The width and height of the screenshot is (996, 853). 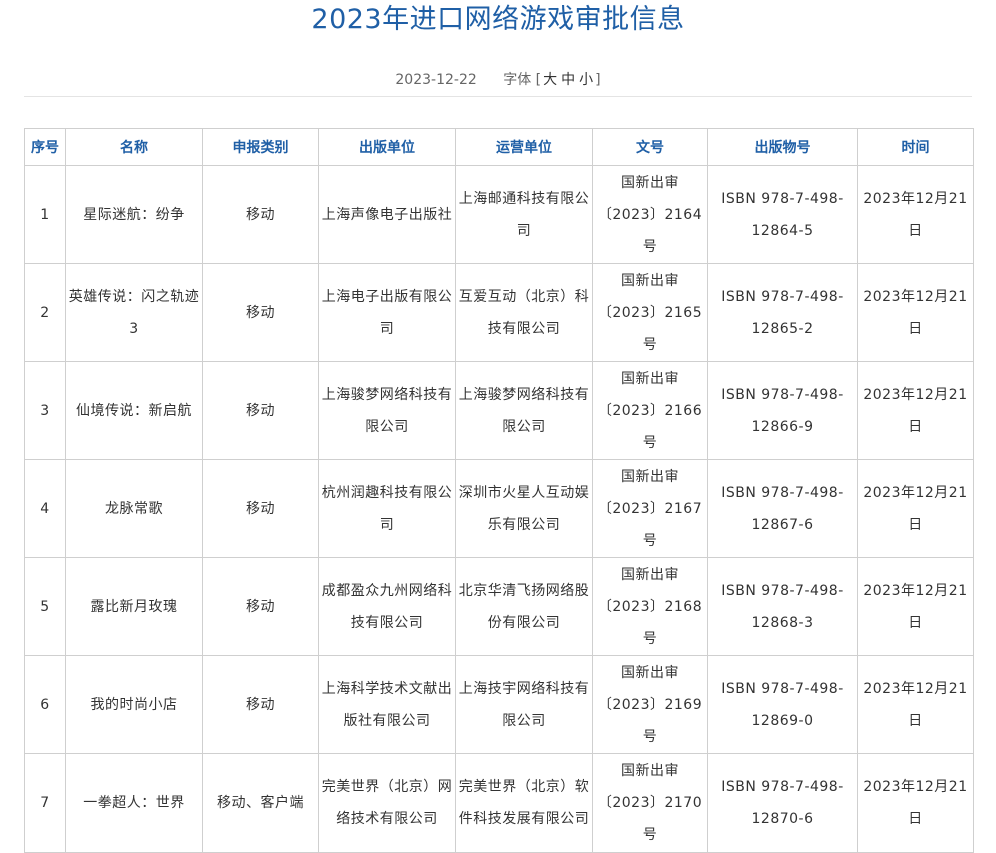 I want to click on cell-no: 5, so click(x=45, y=606).